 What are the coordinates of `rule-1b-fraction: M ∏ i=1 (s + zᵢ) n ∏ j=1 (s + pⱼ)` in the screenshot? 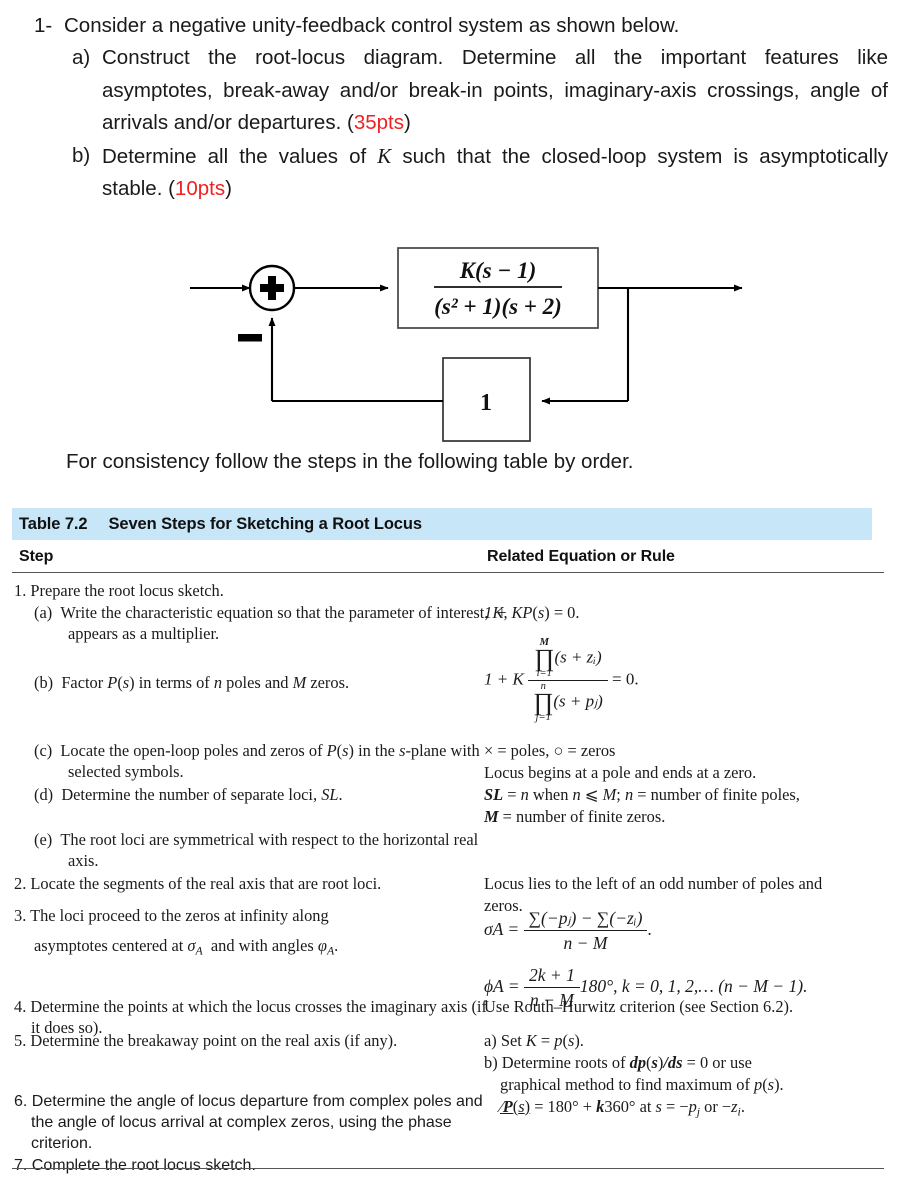 It's located at (568, 680).